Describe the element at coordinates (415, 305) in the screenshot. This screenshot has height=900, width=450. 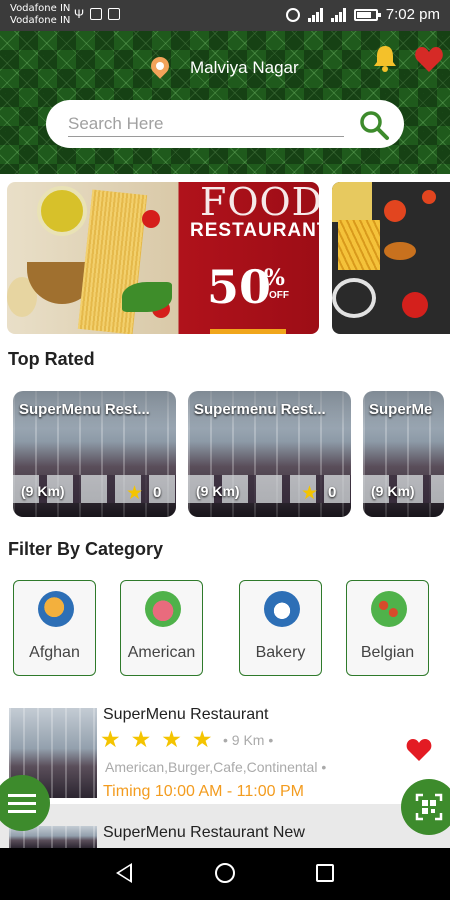
I see `banner2-pepper` at that location.